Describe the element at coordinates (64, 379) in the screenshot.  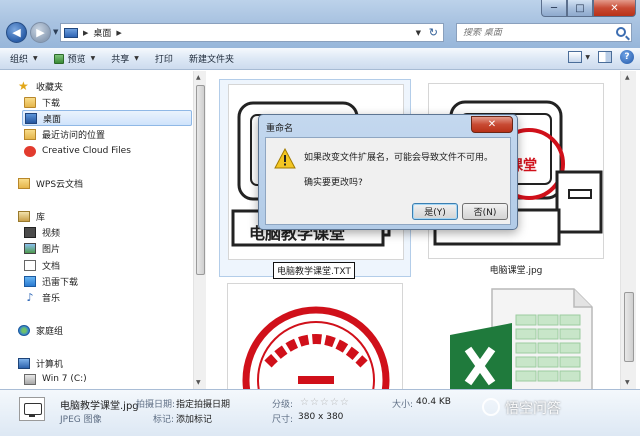
I see `sidebar-item-label: Win 7 (C:)` at that location.